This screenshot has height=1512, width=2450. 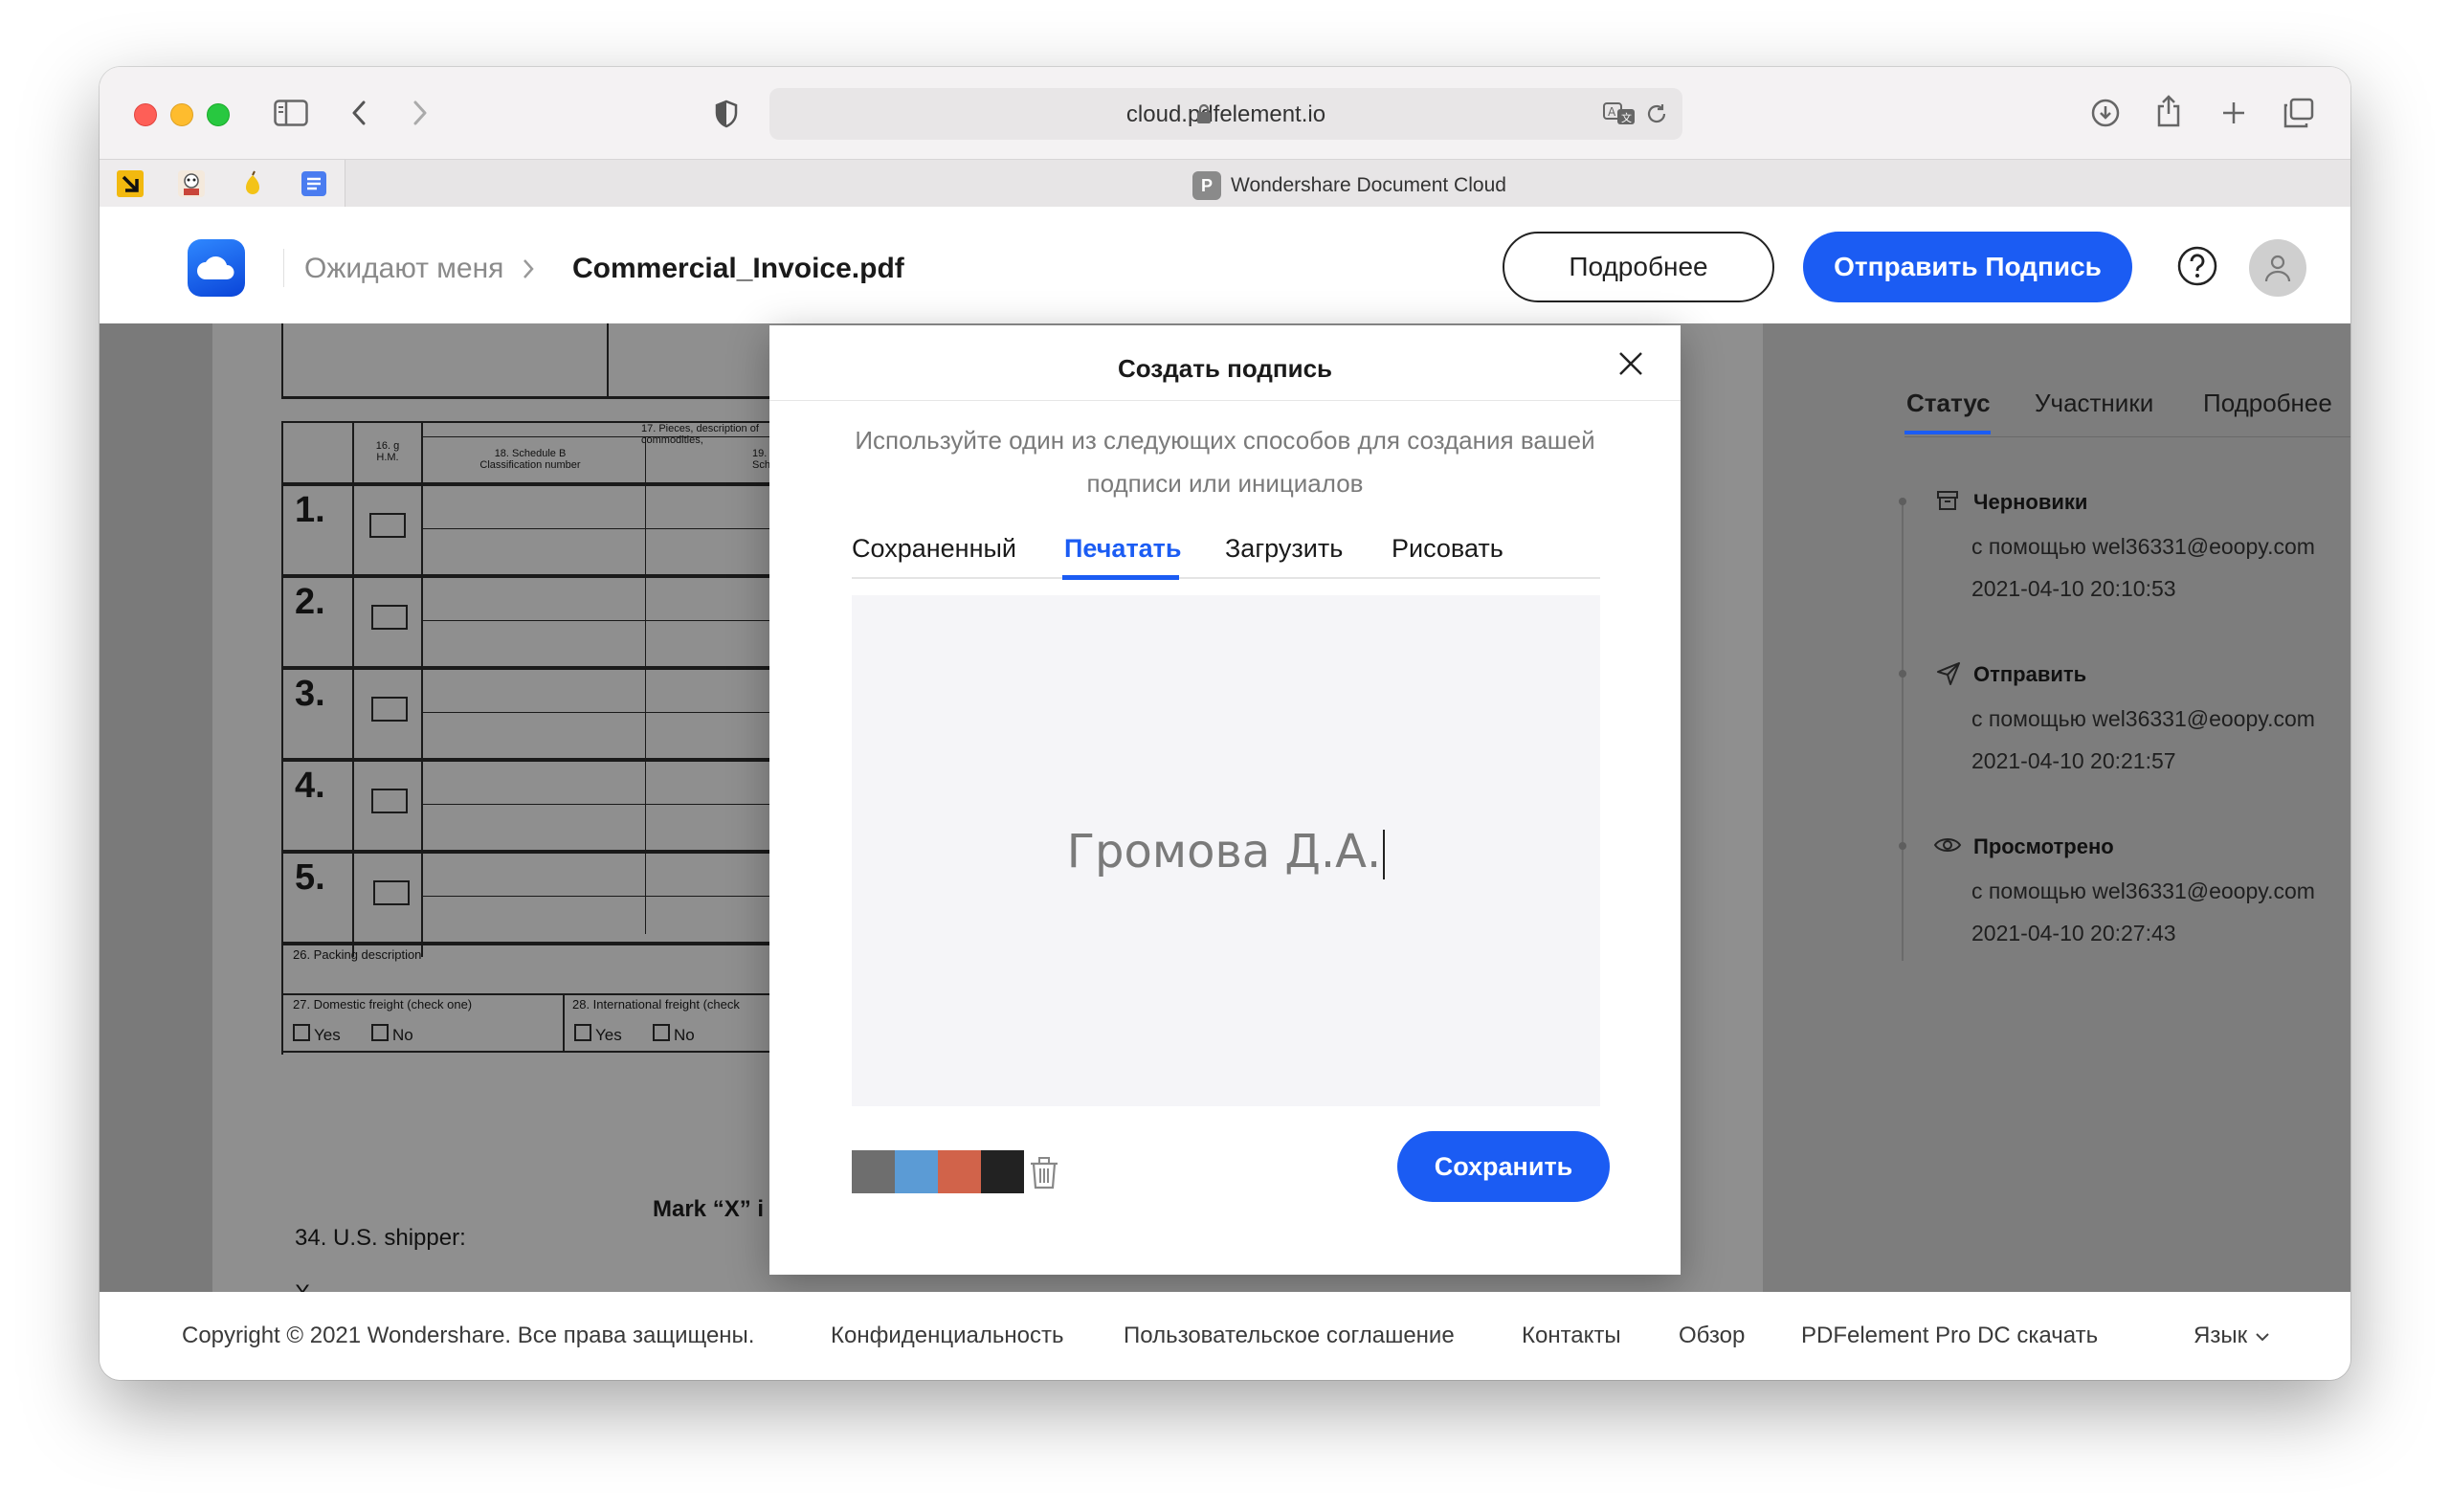 I want to click on tab-favicon: P, so click(x=1207, y=185).